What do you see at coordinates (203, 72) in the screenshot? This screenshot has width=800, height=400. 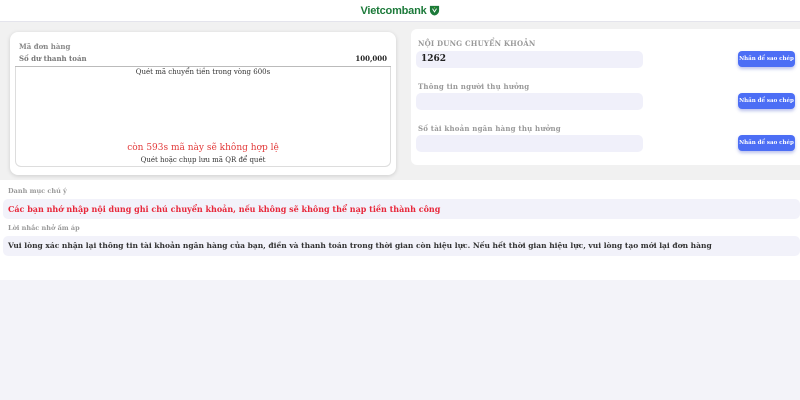 I see `qr-instruction: Quét mã chuyển tiền trong vòng 600s` at bounding box center [203, 72].